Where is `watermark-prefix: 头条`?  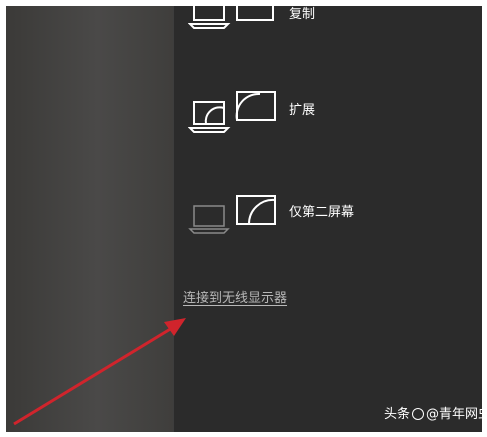 watermark-prefix: 头条 is located at coordinates (397, 414).